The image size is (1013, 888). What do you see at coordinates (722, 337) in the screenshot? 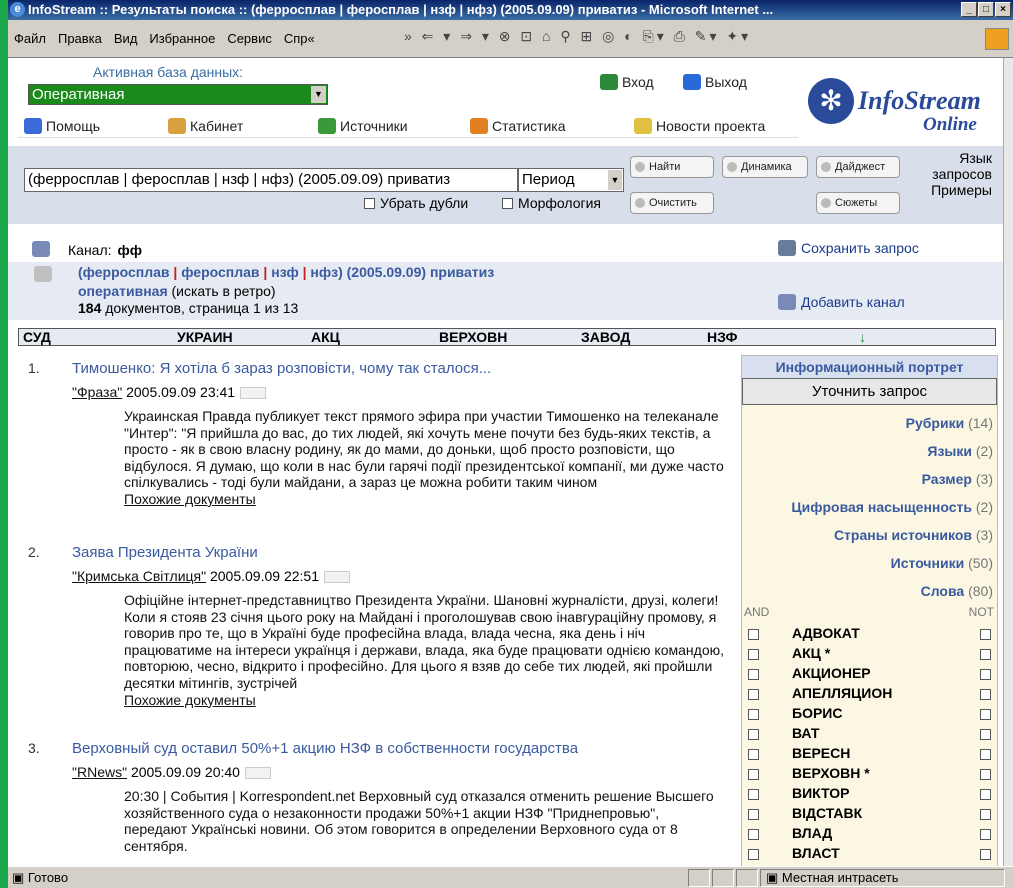
I see `word-link: НЗФ` at bounding box center [722, 337].